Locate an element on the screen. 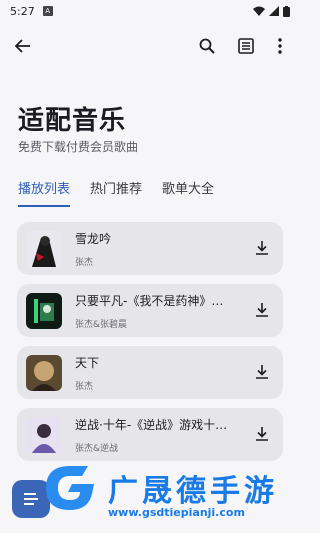 Image resolution: width=320 pixels, height=533 pixels. battery-icon is located at coordinates (286, 11).